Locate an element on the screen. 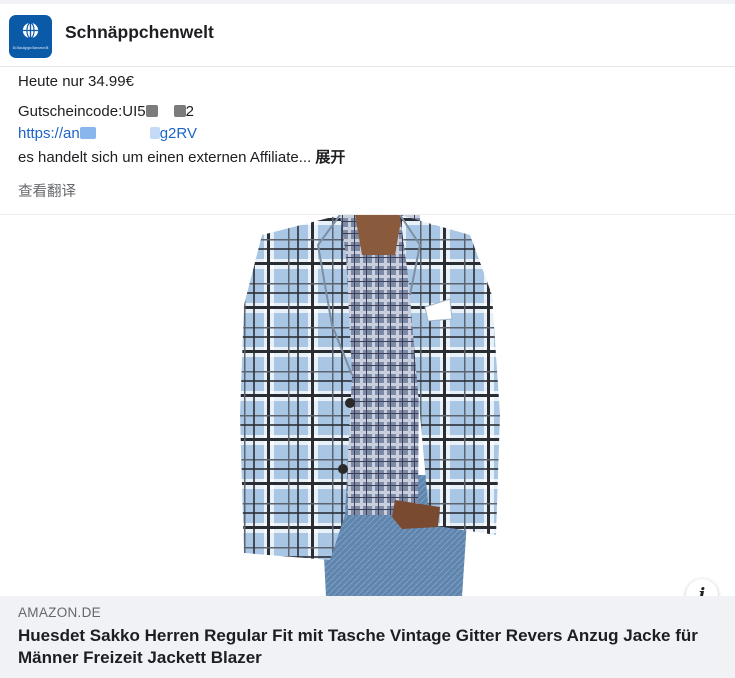 The image size is (735, 678). post-text-coupon: Gutscheincode:UI5 2 is located at coordinates (106, 111).